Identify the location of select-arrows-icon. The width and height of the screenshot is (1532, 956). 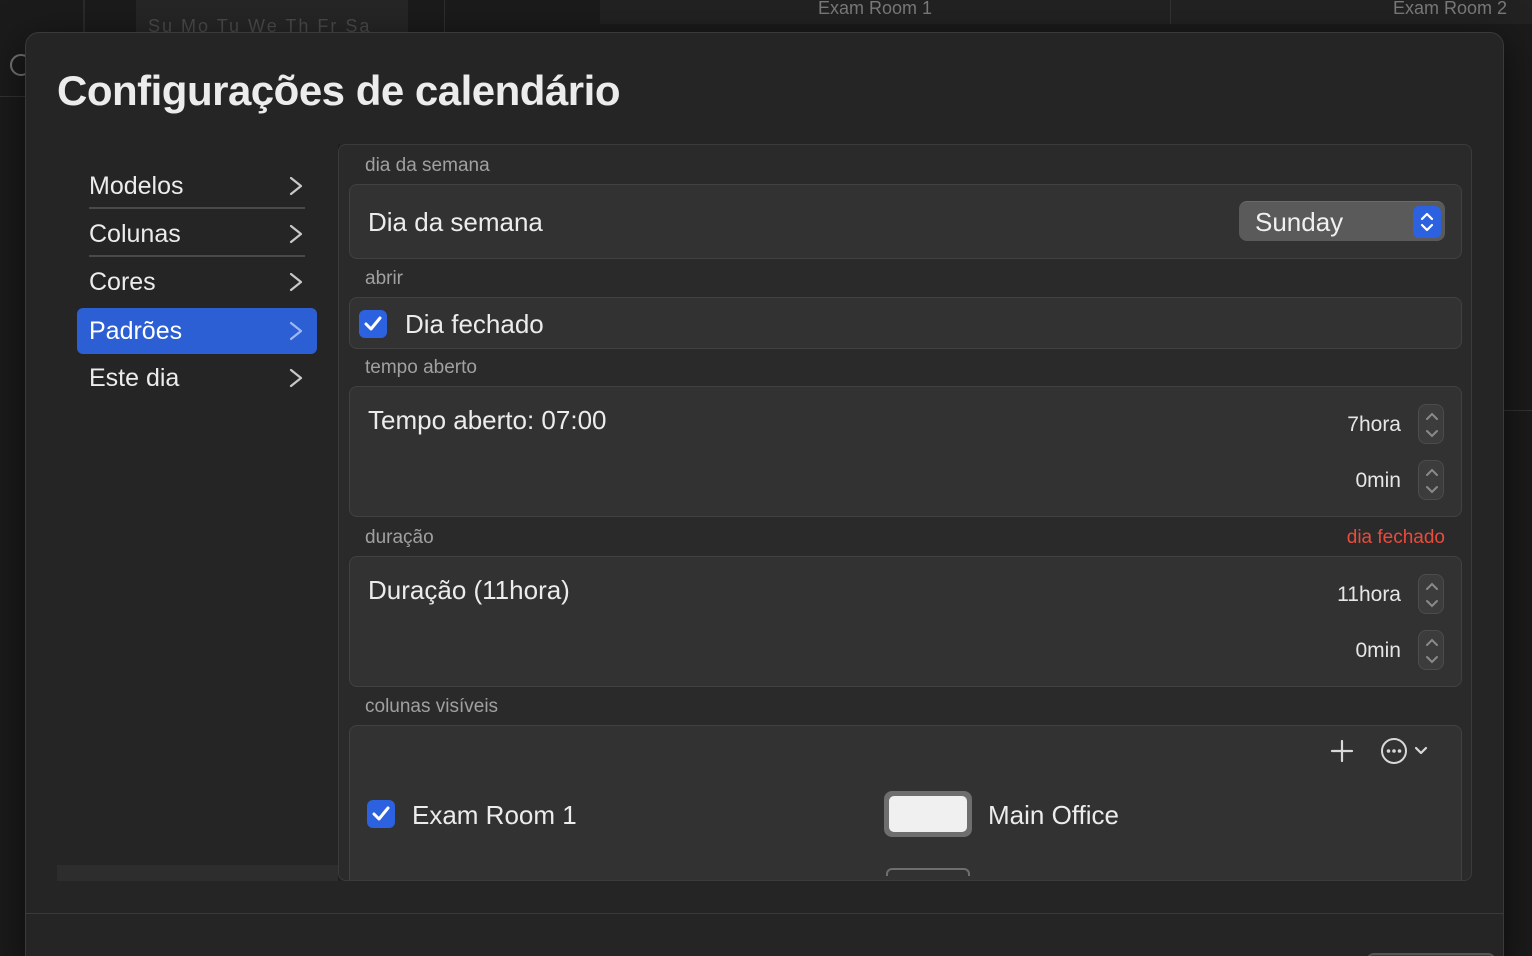
(1427, 222).